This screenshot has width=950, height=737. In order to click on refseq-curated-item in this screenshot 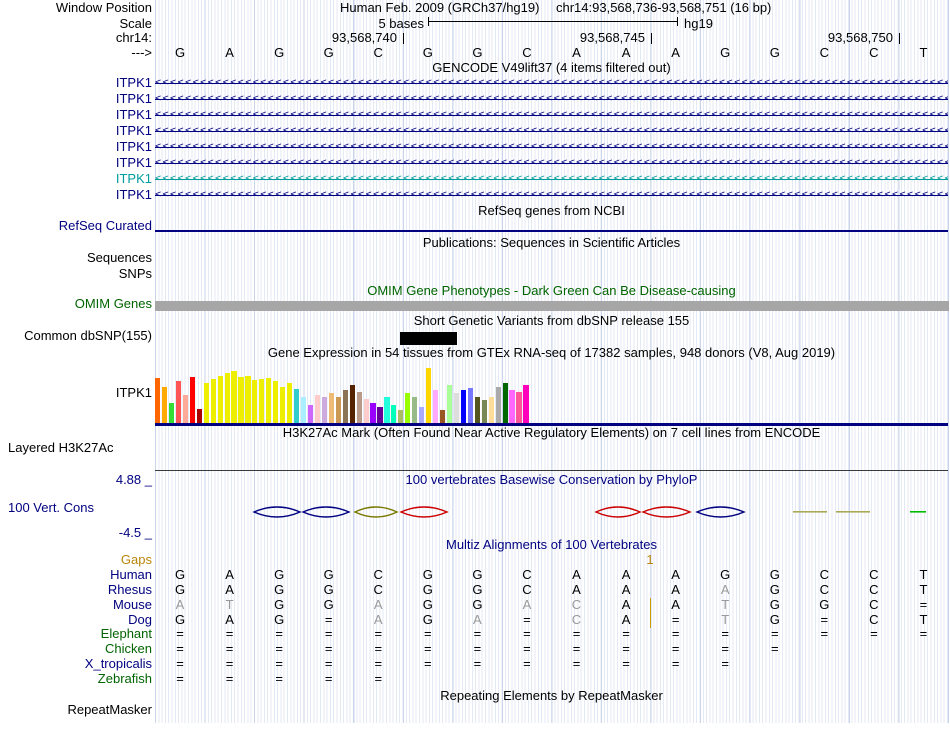, I will do `click(551, 231)`.